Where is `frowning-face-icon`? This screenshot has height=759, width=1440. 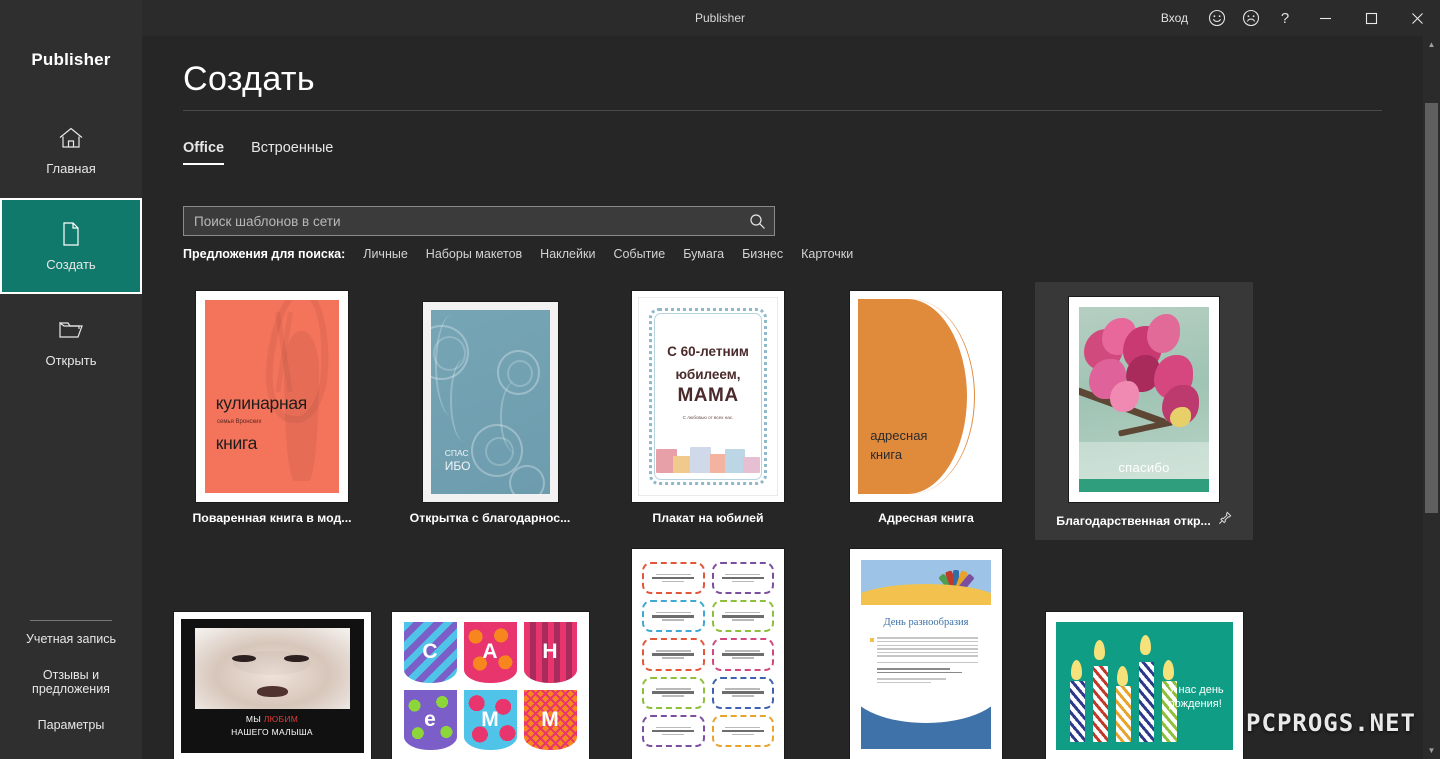 frowning-face-icon is located at coordinates (1251, 18).